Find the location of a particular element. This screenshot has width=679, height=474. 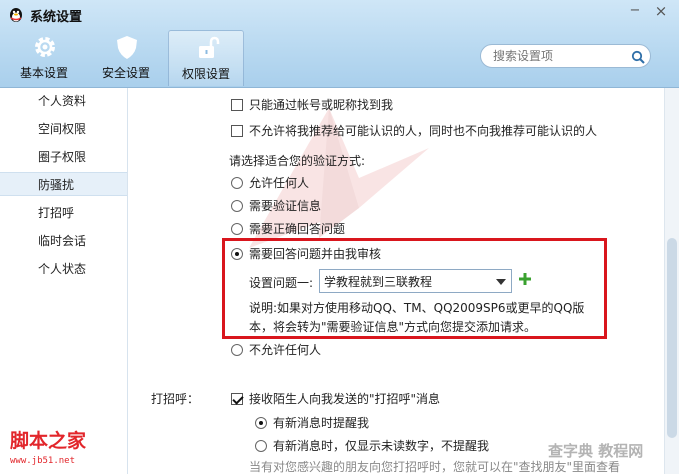

verify-option-allow-all: 允许任何人 is located at coordinates (270, 183).